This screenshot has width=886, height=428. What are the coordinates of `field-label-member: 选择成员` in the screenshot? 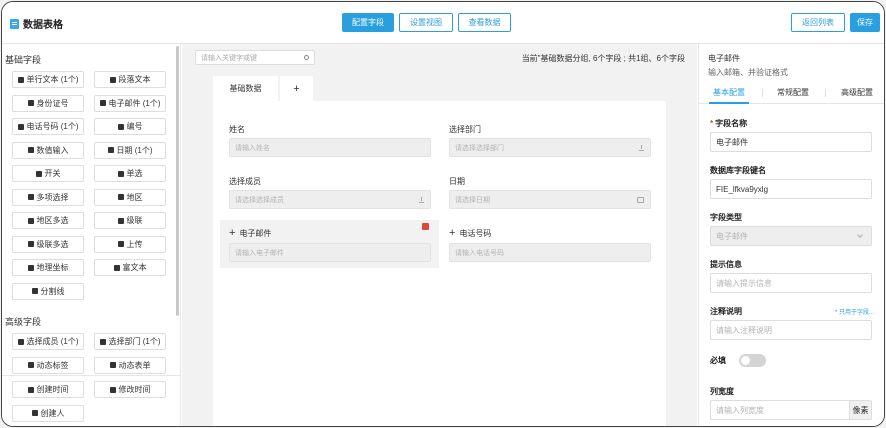 It's located at (245, 181).